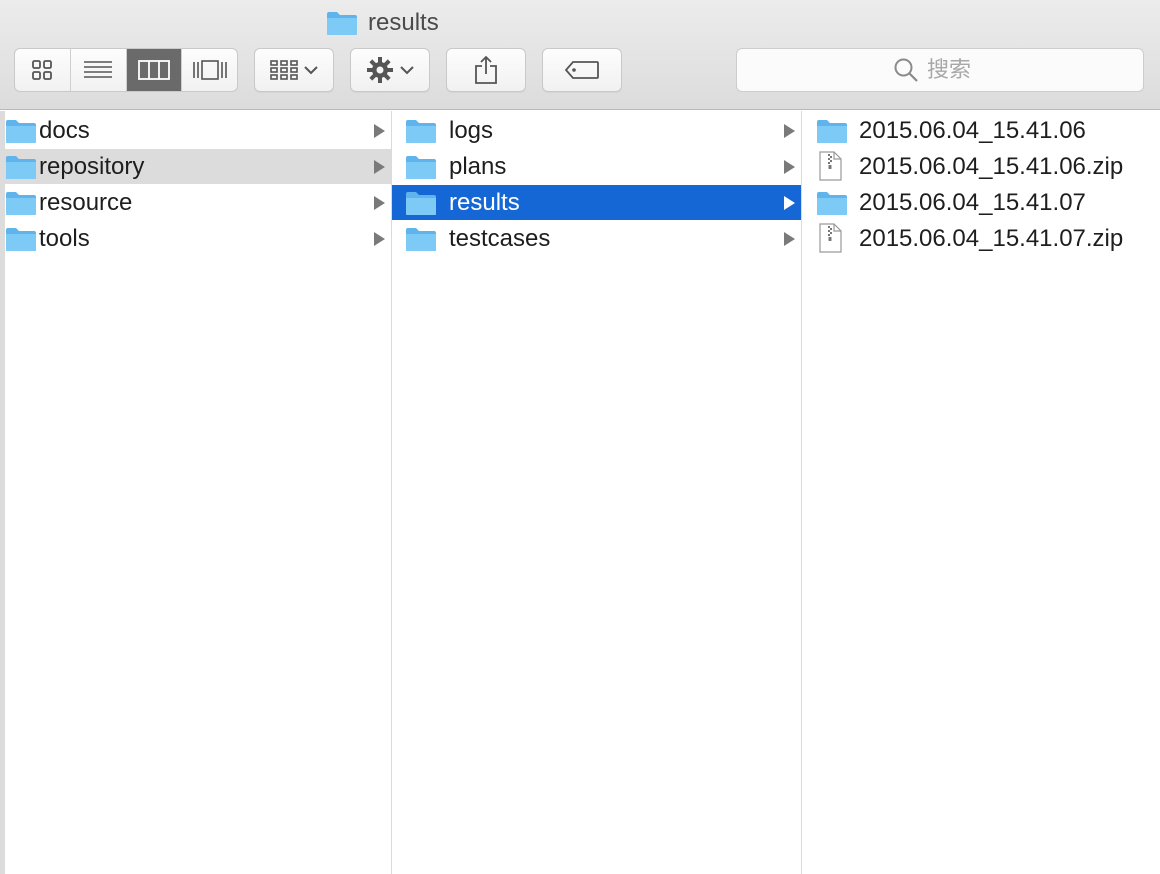 The height and width of the screenshot is (874, 1160). Describe the element at coordinates (471, 130) in the screenshot. I see `item-label: logs` at that location.